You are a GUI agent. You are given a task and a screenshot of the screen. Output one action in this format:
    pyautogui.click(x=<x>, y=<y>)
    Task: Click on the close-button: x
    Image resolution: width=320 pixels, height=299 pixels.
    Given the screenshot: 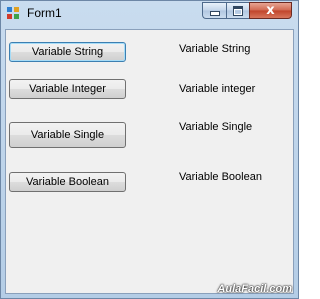 What is the action you would take?
    pyautogui.click(x=270, y=10)
    